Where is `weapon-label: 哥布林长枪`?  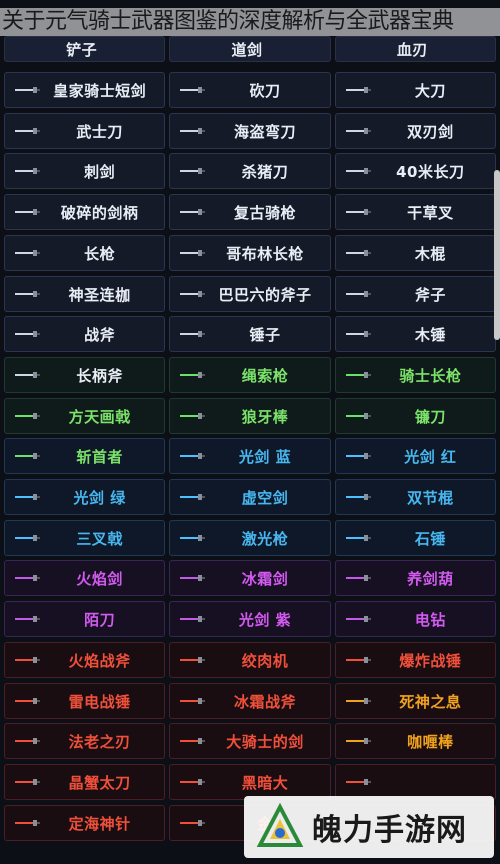
weapon-label: 哥布林长枪 is located at coordinates (265, 253).